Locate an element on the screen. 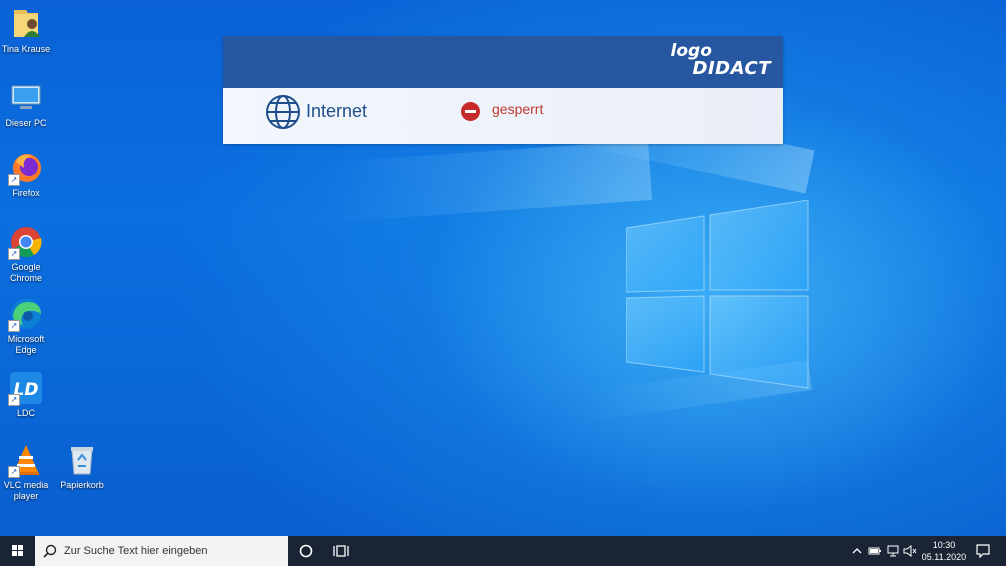 This screenshot has width=1006, height=571. task-view-button is located at coordinates (341, 551).